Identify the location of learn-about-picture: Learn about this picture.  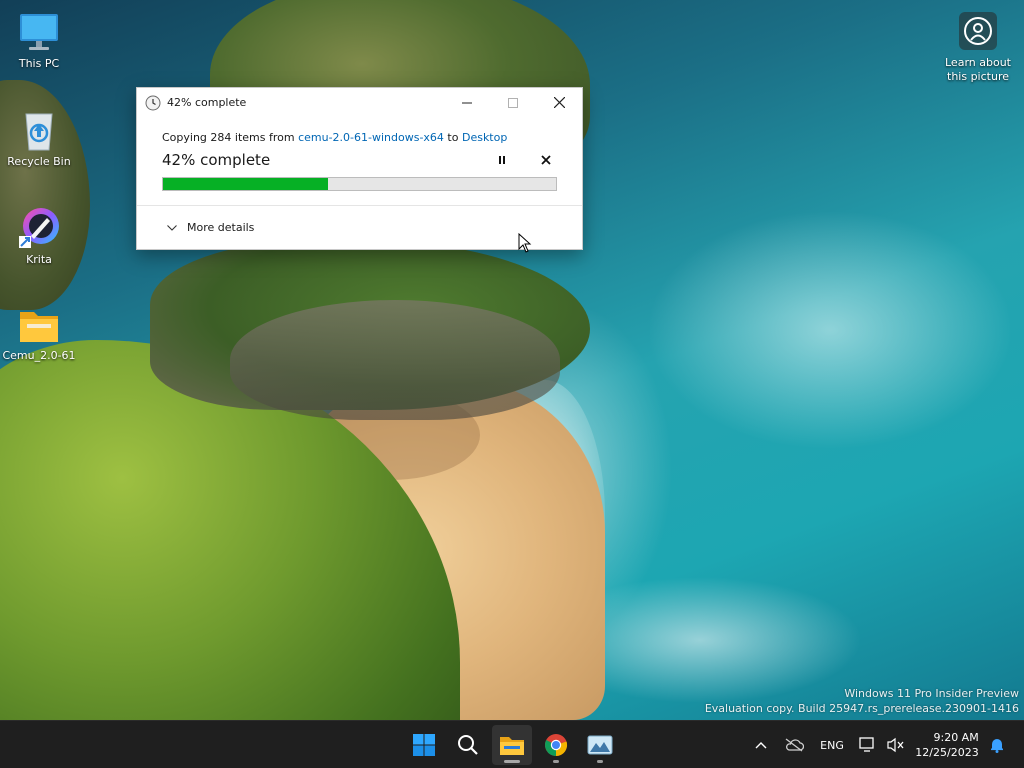
(978, 48).